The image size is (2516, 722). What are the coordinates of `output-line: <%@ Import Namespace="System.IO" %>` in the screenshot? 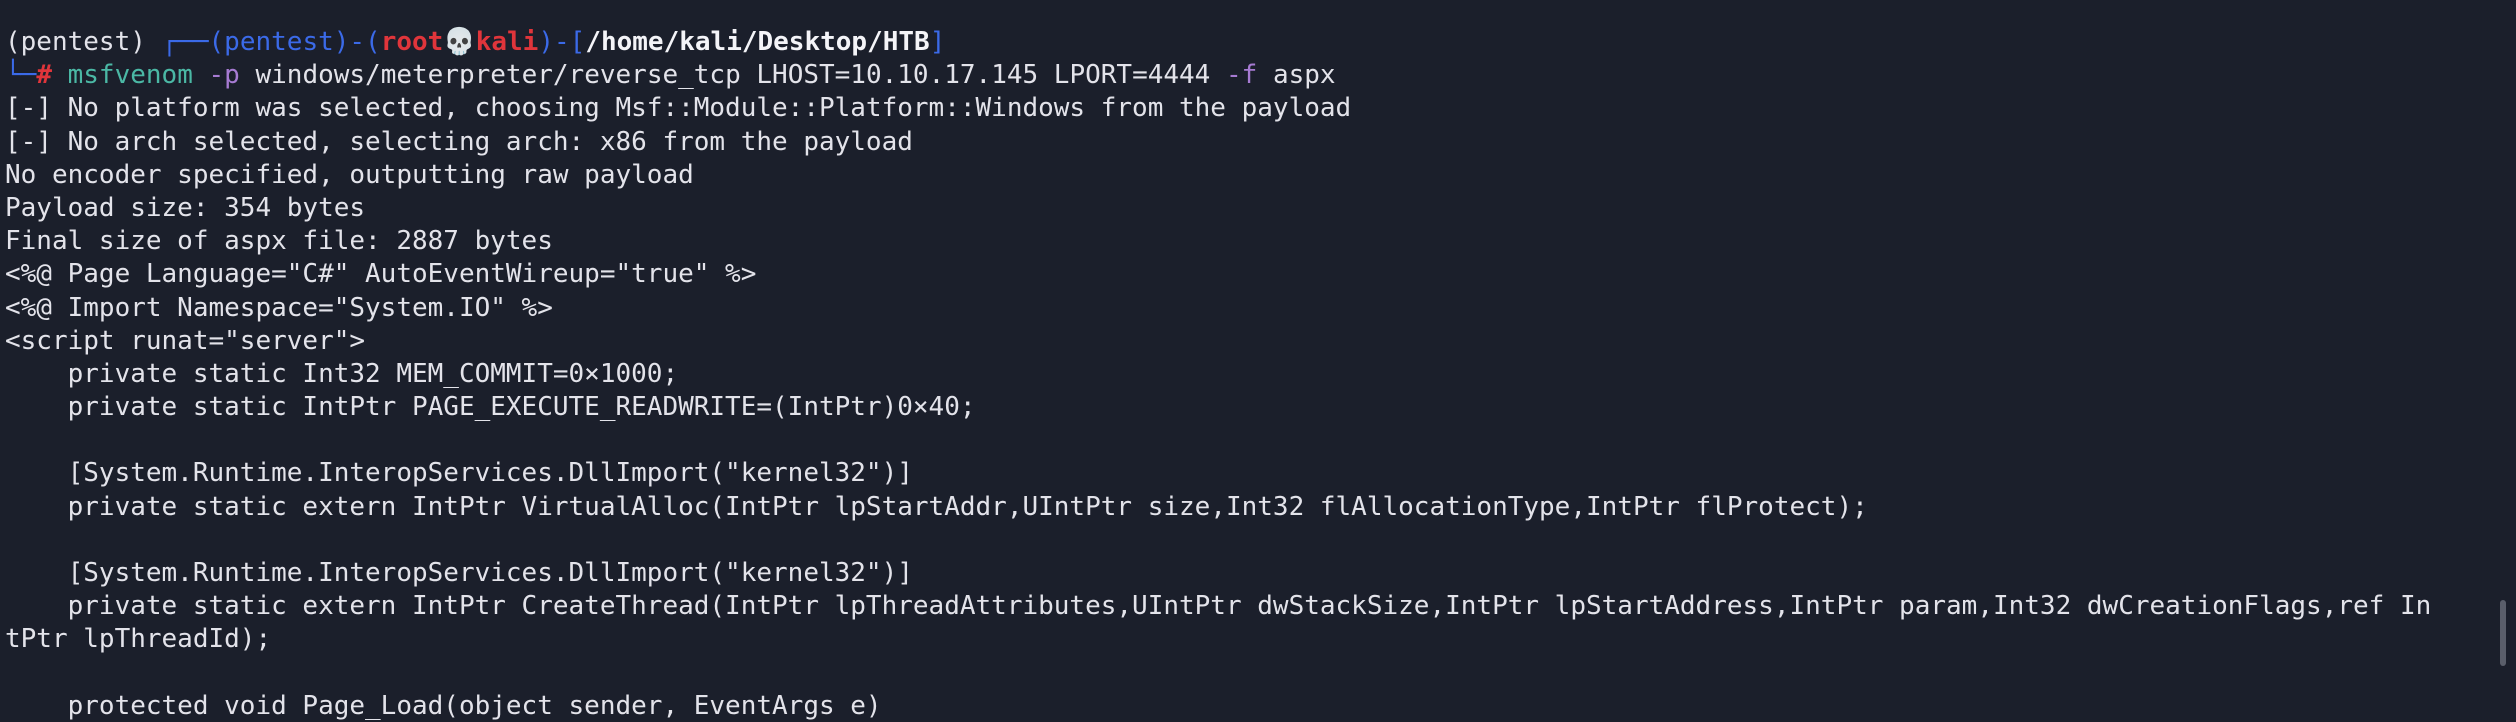 It's located at (279, 307).